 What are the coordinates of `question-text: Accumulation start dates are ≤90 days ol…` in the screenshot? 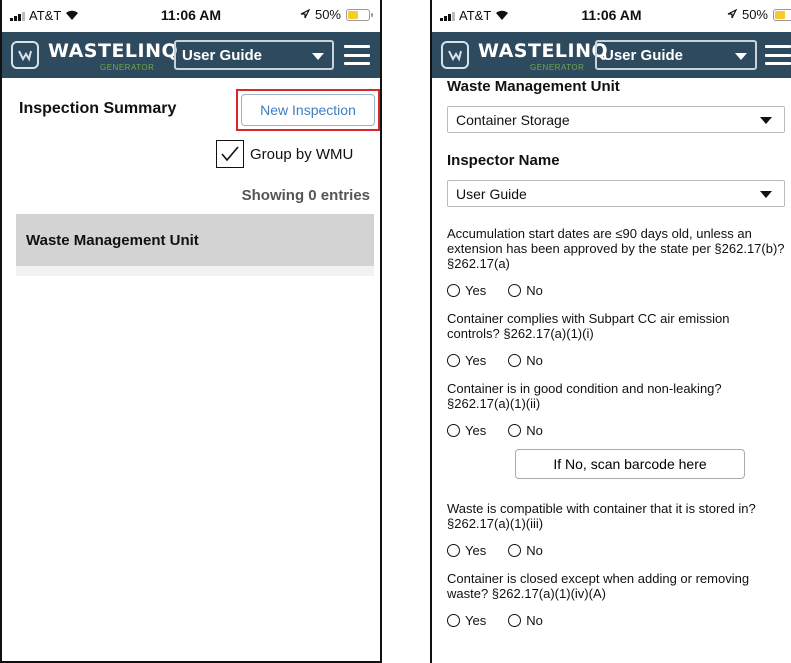 It's located at (616, 248).